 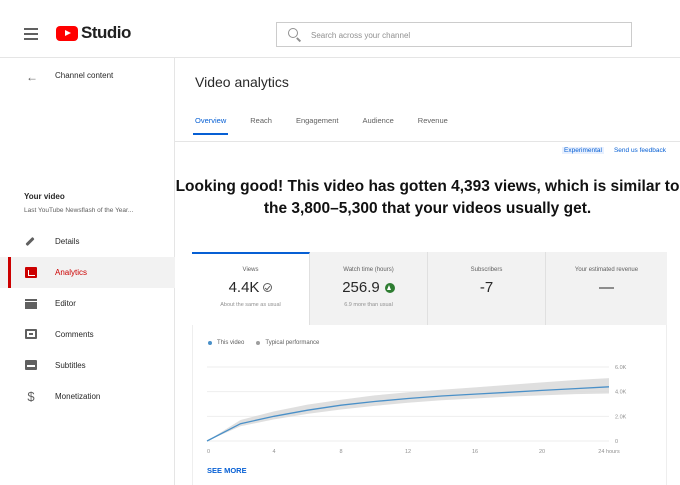 I want to click on x-tick-label: 4, so click(x=273, y=452).